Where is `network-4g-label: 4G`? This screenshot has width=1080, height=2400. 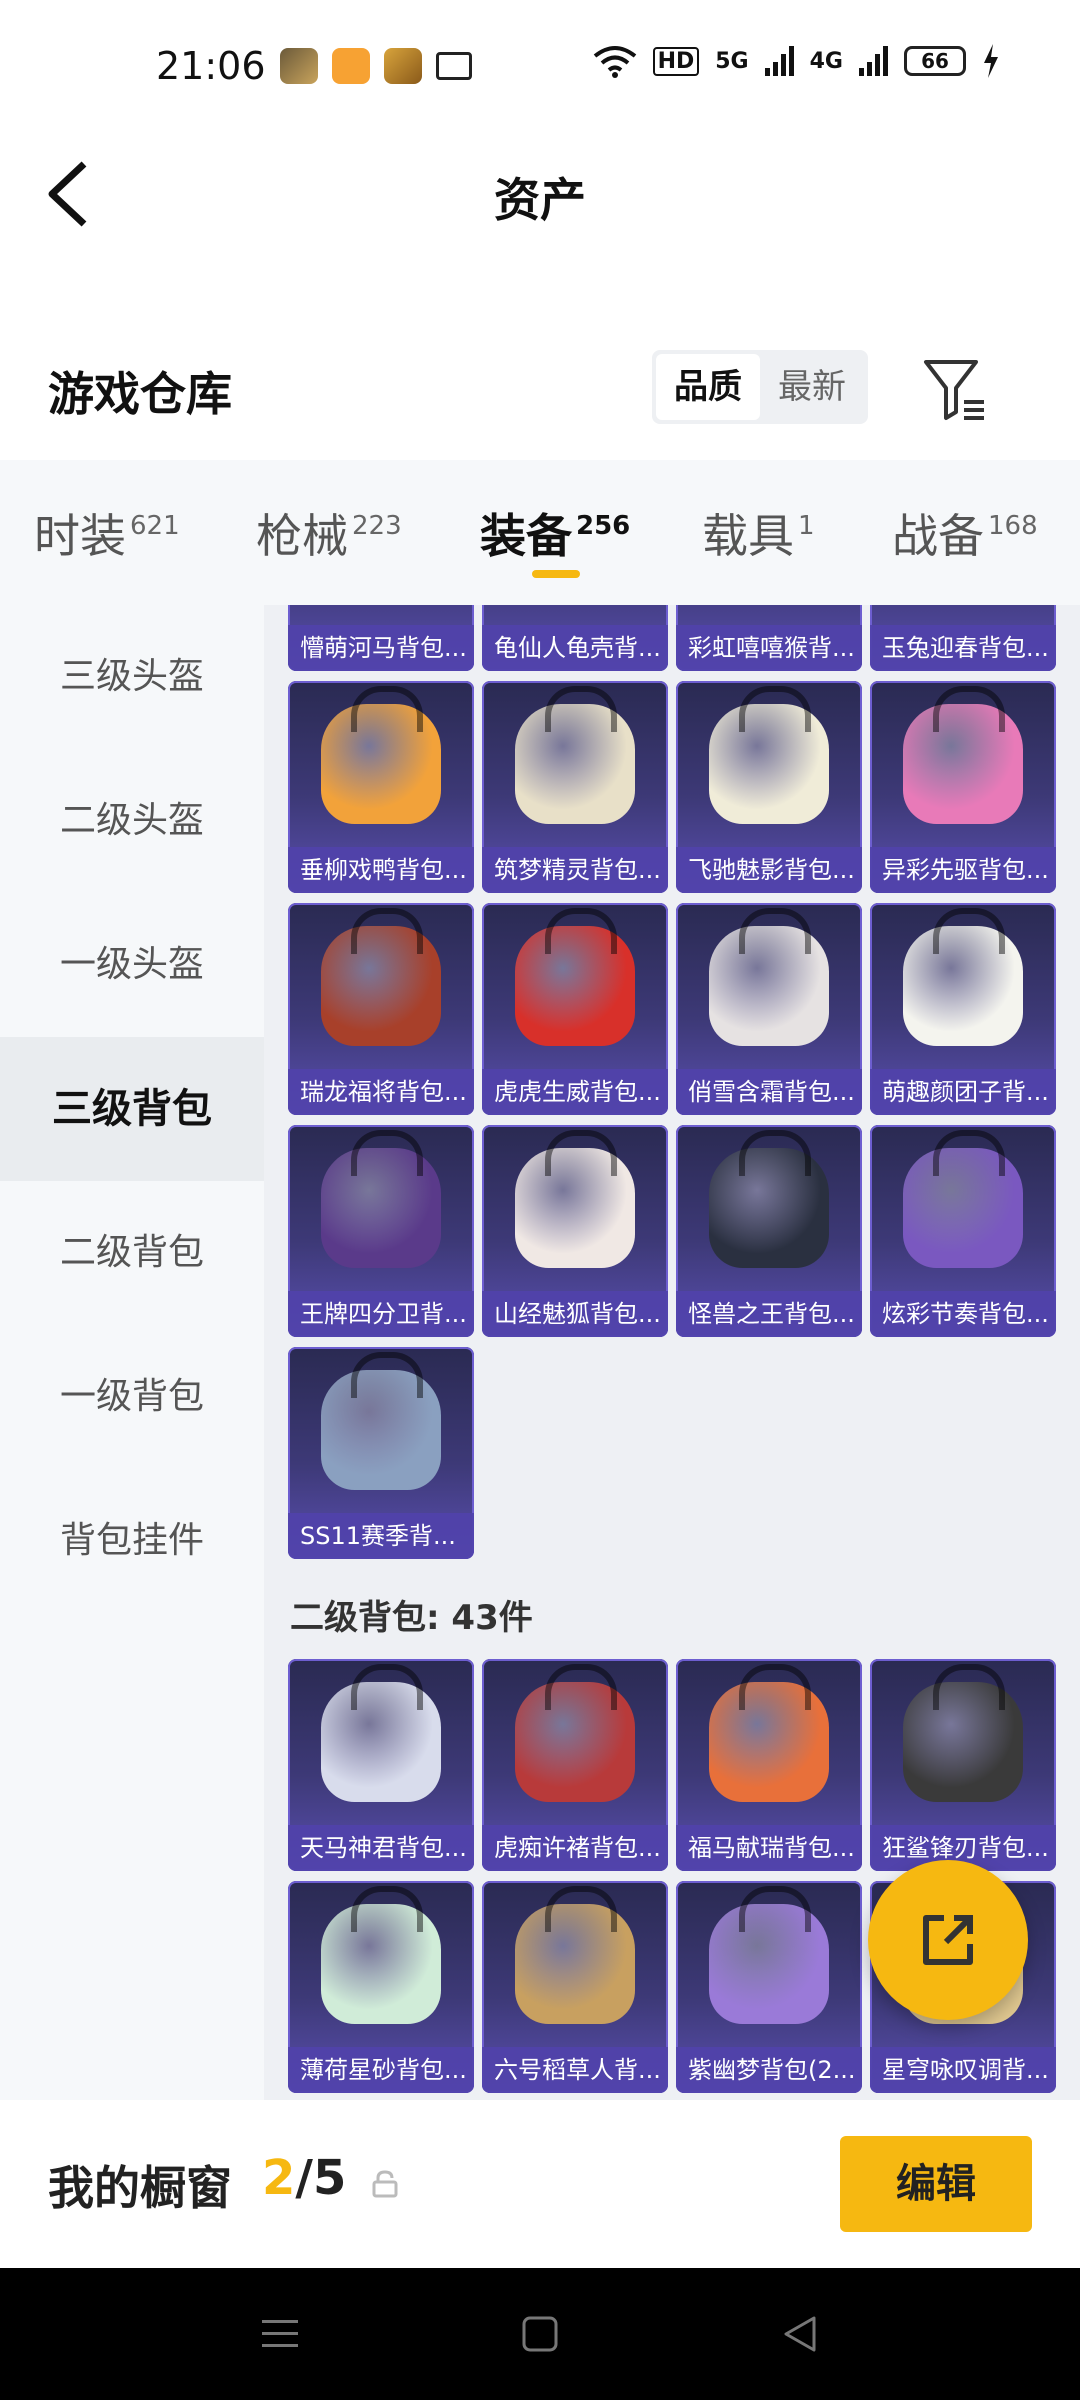 network-4g-label: 4G is located at coordinates (826, 61).